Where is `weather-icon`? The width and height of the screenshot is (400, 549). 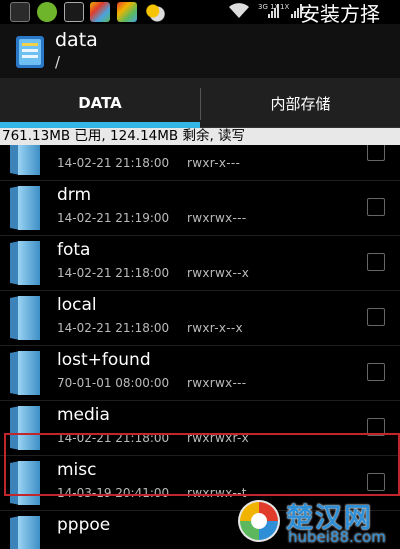
weather-icon is located at coordinates (155, 12).